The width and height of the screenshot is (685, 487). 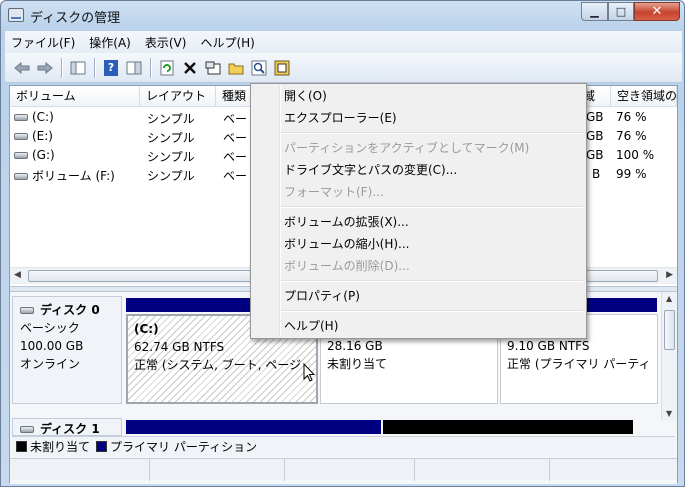 What do you see at coordinates (110, 42) in the screenshot?
I see `menu-action: 操作(A)` at bounding box center [110, 42].